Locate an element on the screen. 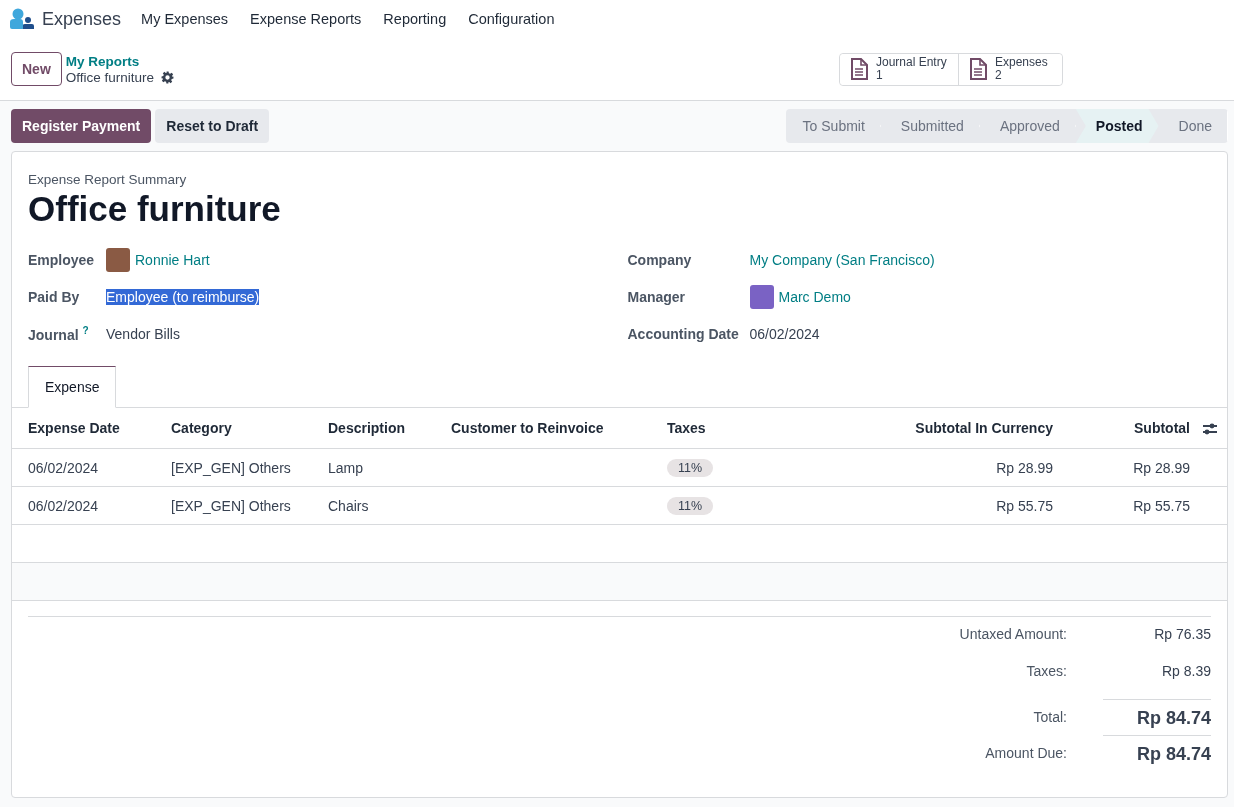 The image size is (1234, 807). app-name: Expenses is located at coordinates (82, 19).